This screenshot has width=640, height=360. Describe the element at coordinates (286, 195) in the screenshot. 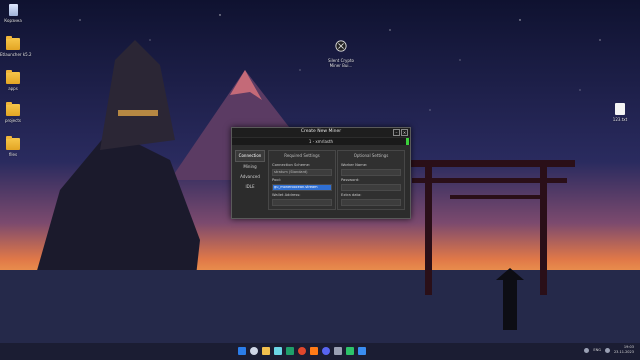

I see `wallet-address-label: Wallet Address:` at that location.